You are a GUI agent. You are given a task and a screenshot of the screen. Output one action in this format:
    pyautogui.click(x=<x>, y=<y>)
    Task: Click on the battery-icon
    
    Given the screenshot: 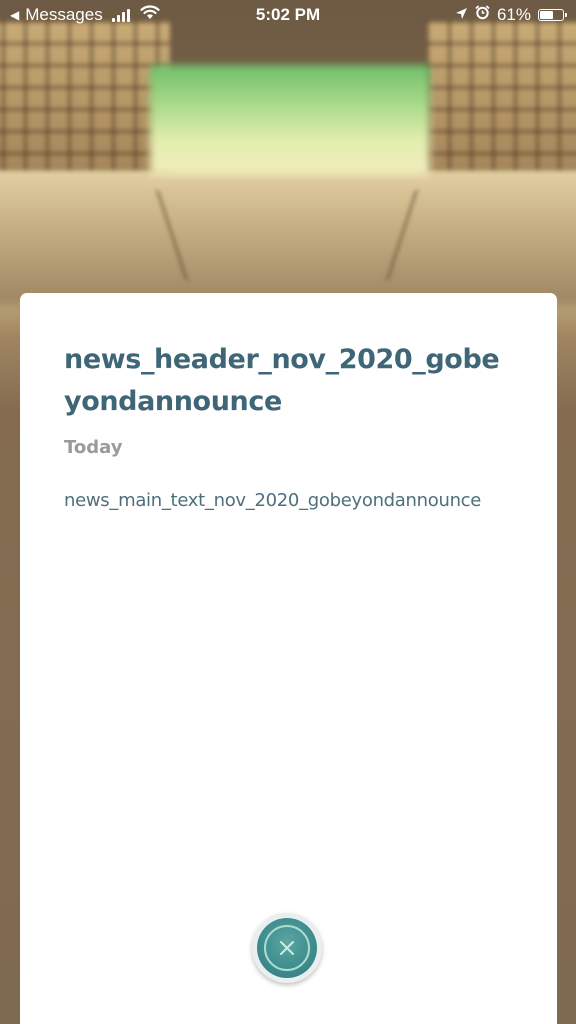 What is the action you would take?
    pyautogui.click(x=552, y=15)
    